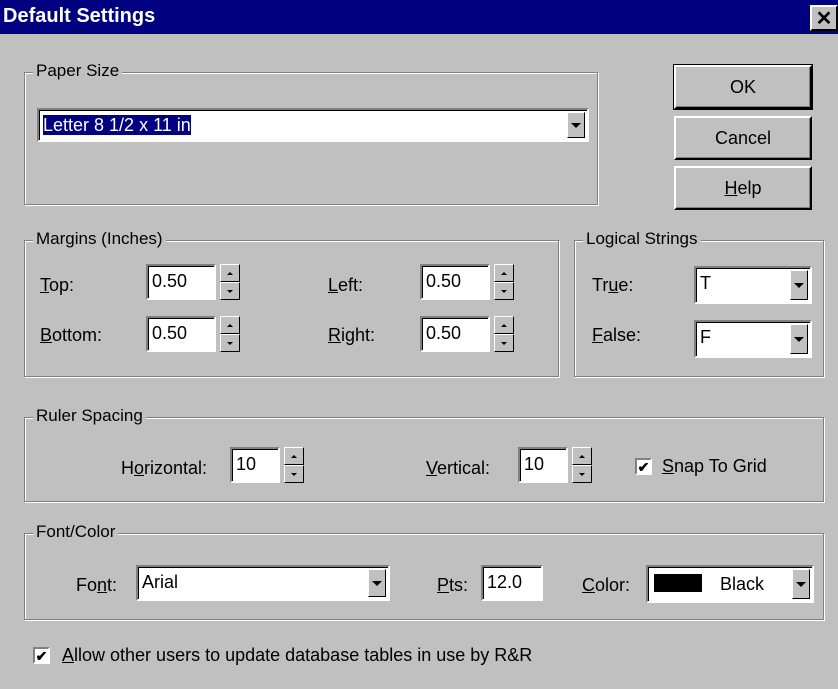 Image resolution: width=838 pixels, height=689 pixels. I want to click on true-string-select: T, so click(753, 285).